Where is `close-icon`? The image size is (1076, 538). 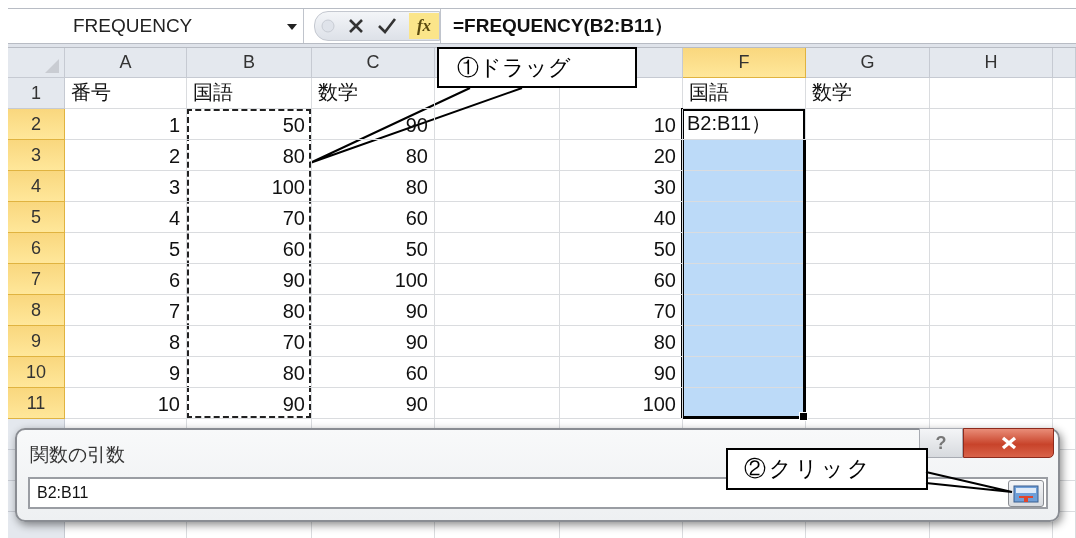 close-icon is located at coordinates (1008, 443).